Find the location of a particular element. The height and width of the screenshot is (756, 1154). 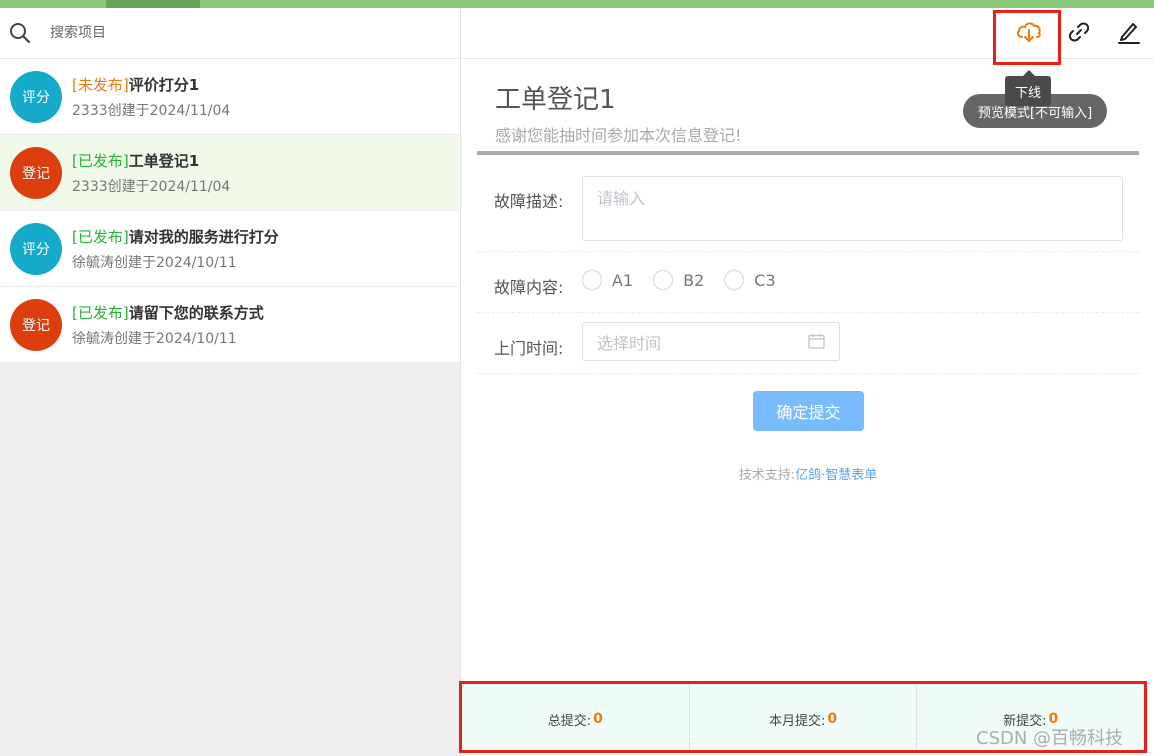

project-item: 登记 [已发布]请留下您的联系方式 徐毓涛创建于2024/10/11 is located at coordinates (230, 325).